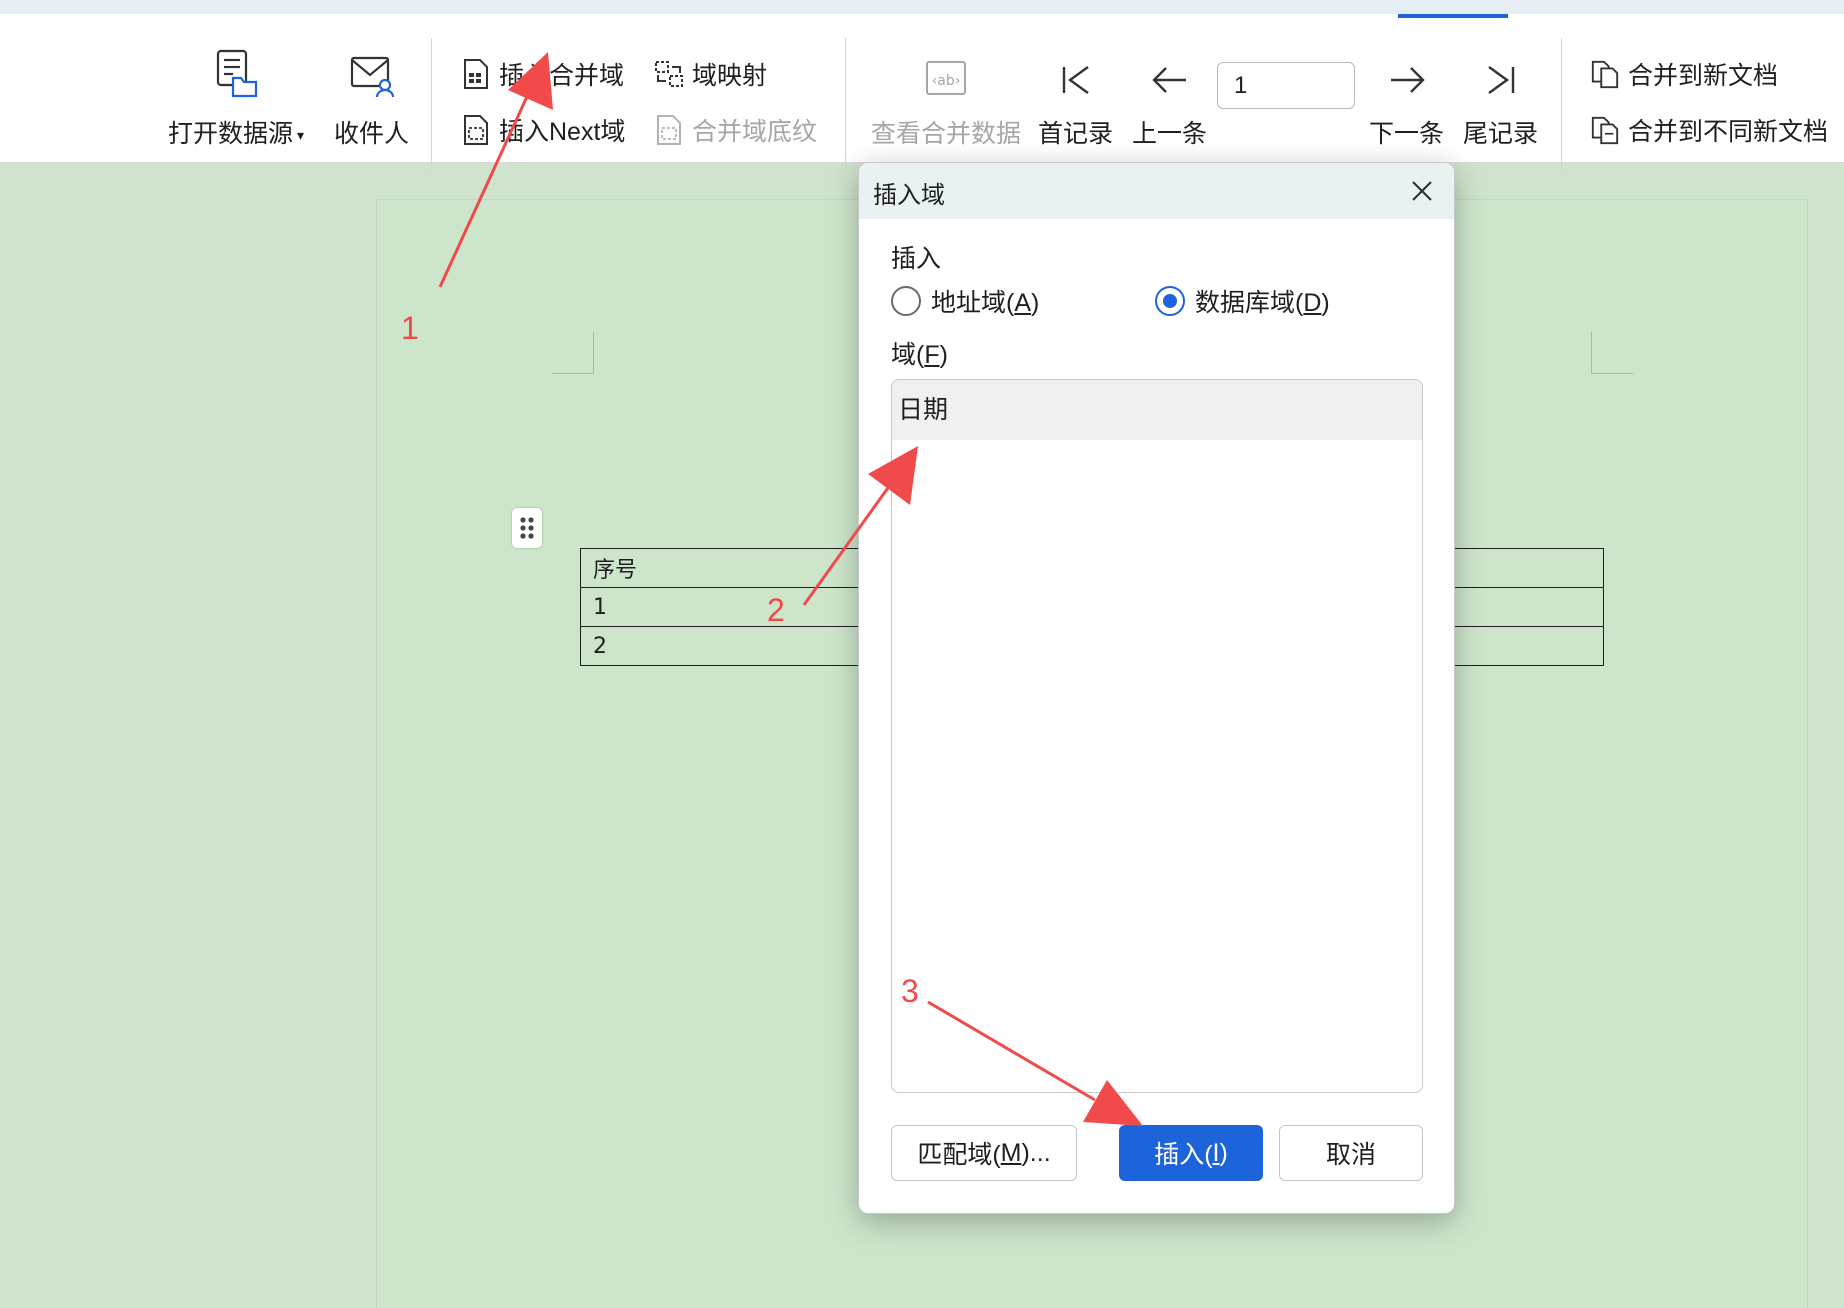 This screenshot has height=1308, width=1844. What do you see at coordinates (669, 130) in the screenshot?
I see `field-shading-icon` at bounding box center [669, 130].